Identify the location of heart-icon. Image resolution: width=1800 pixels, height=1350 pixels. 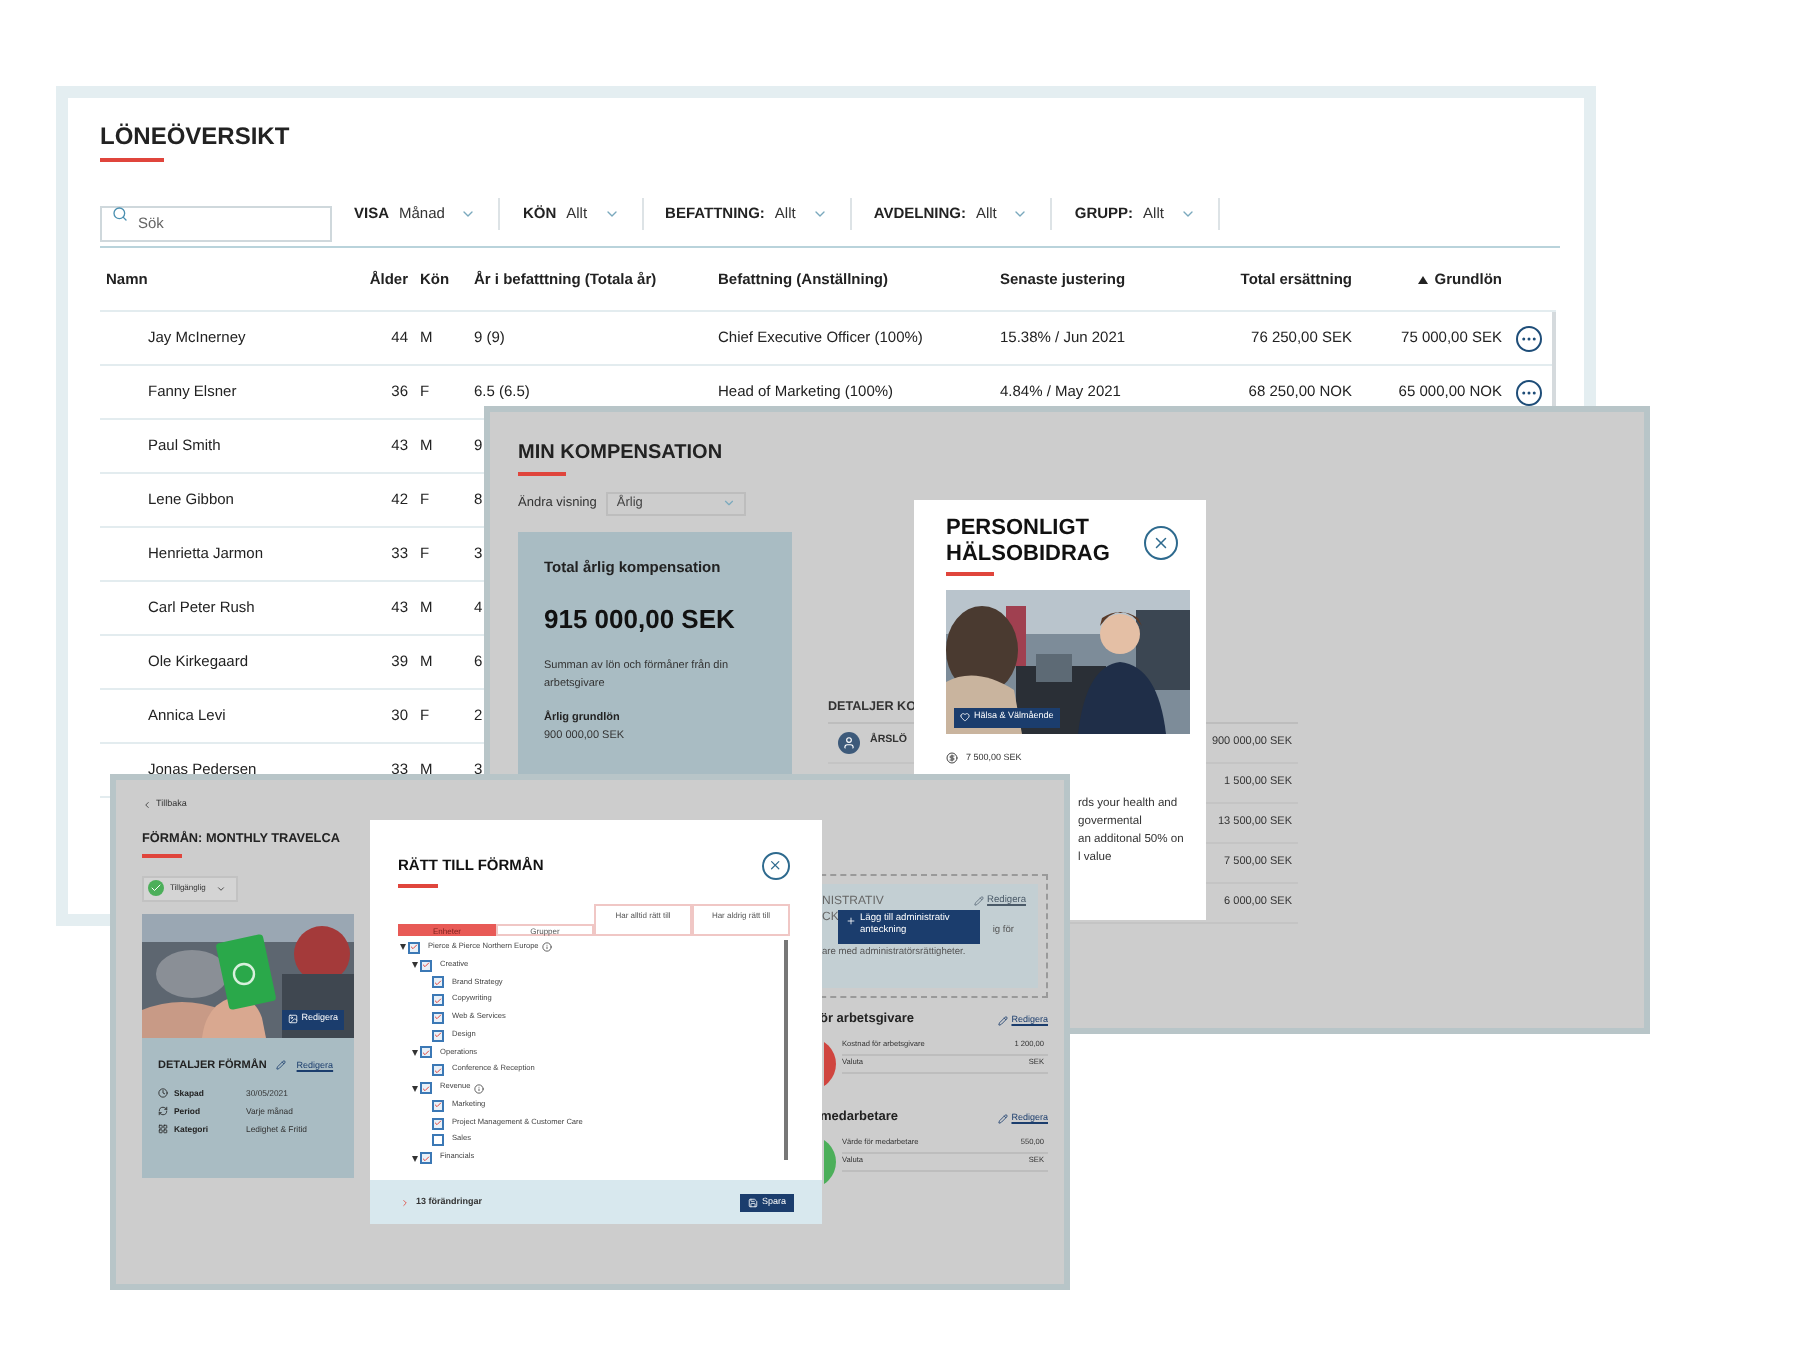
(965, 717).